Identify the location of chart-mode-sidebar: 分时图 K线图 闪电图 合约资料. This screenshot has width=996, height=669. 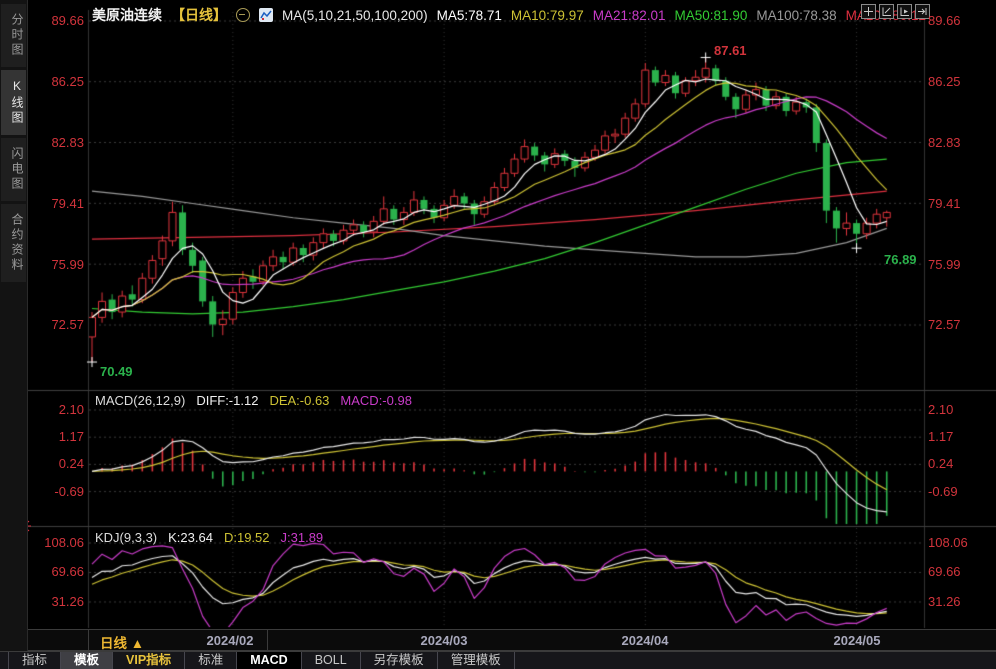
(14, 325).